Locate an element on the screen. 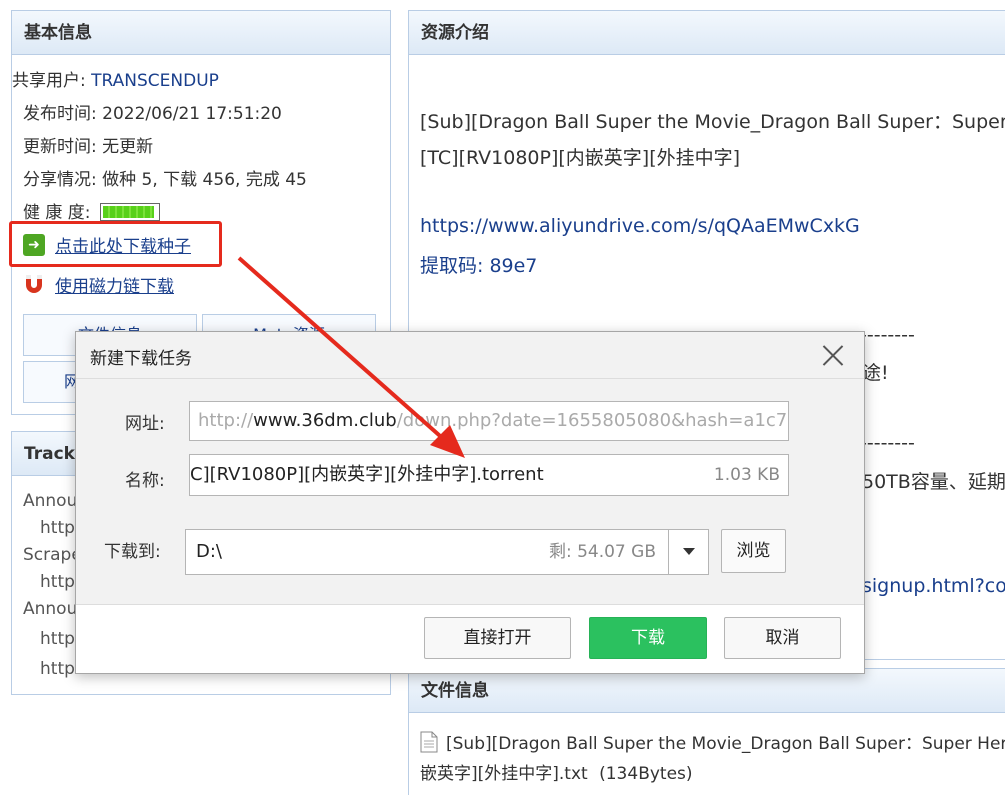  save-path-value: D:\ is located at coordinates (209, 551).